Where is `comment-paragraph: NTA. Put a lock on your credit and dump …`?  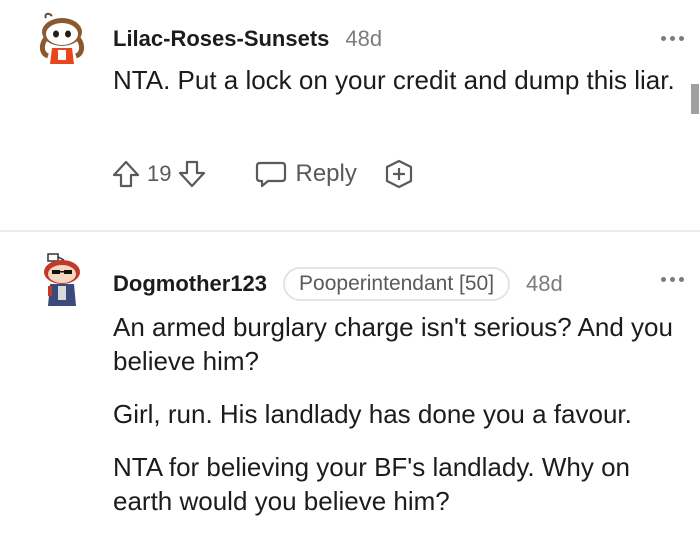 comment-paragraph: NTA. Put a lock on your credit and dump … is located at coordinates (394, 80).